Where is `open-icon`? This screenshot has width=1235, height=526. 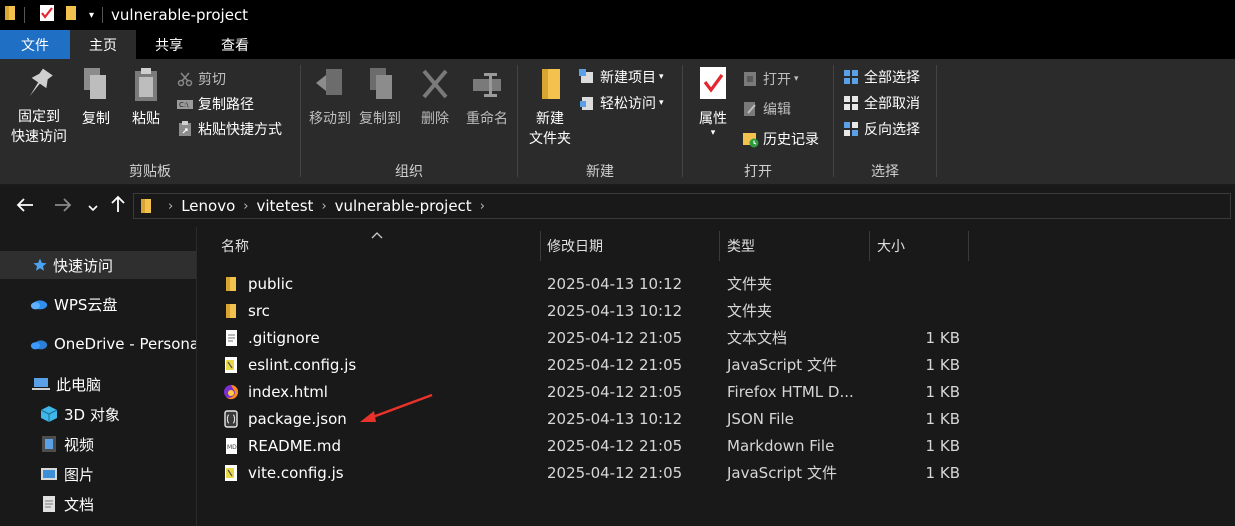 open-icon is located at coordinates (750, 79).